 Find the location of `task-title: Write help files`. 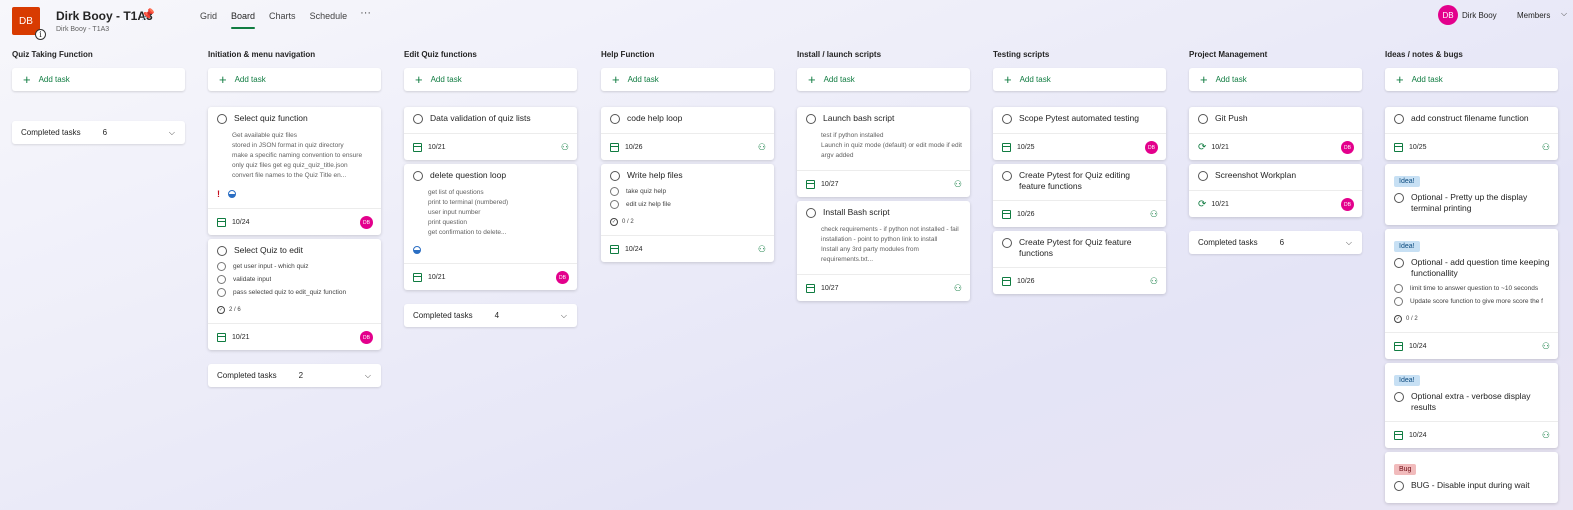

task-title: Write help files is located at coordinates (655, 175).